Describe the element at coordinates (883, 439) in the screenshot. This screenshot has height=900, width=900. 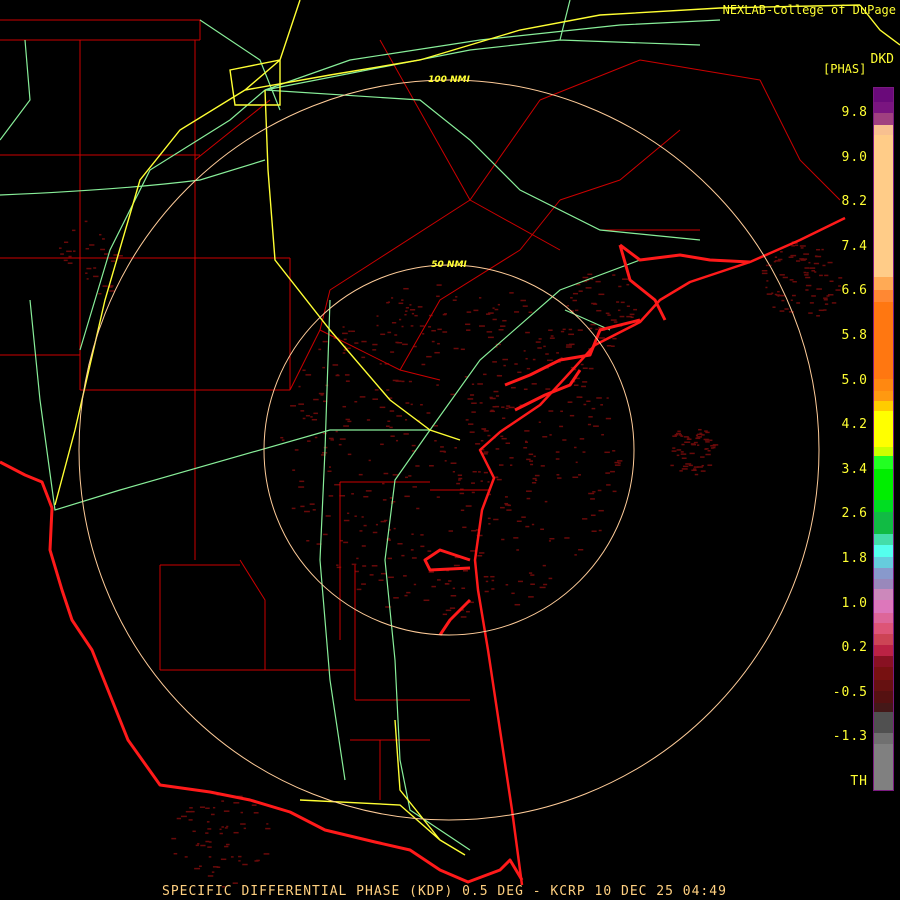
I see `color-scale-bar` at that location.